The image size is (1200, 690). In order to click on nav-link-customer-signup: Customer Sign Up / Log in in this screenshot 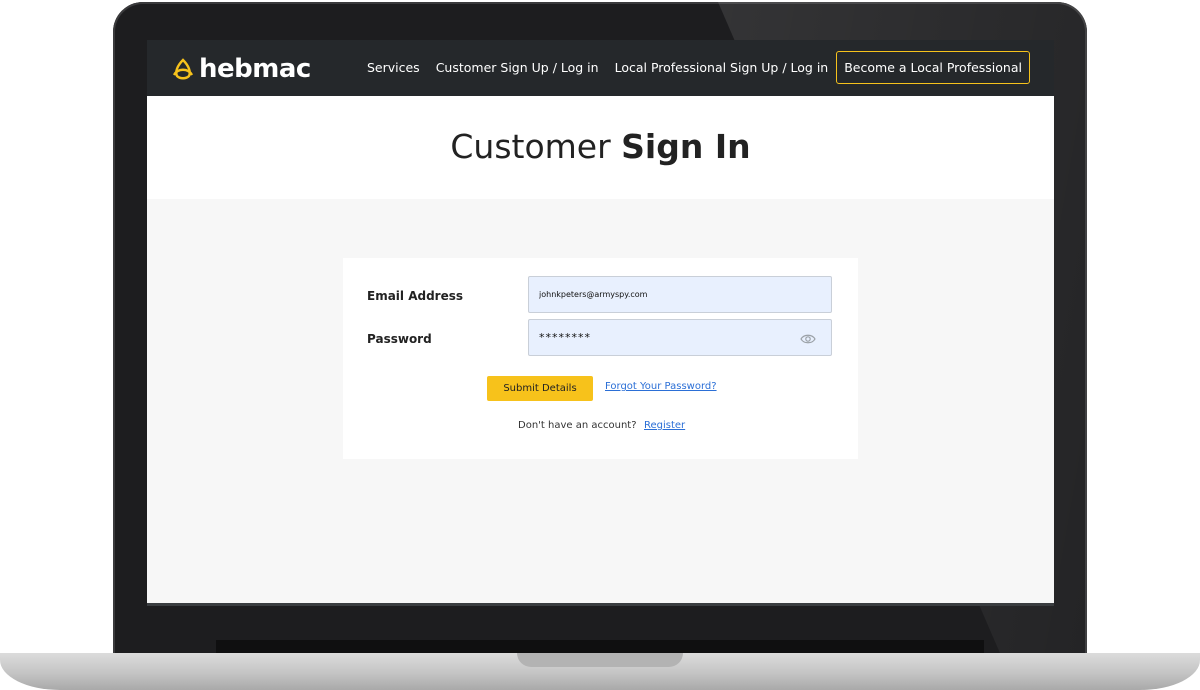, I will do `click(517, 67)`.